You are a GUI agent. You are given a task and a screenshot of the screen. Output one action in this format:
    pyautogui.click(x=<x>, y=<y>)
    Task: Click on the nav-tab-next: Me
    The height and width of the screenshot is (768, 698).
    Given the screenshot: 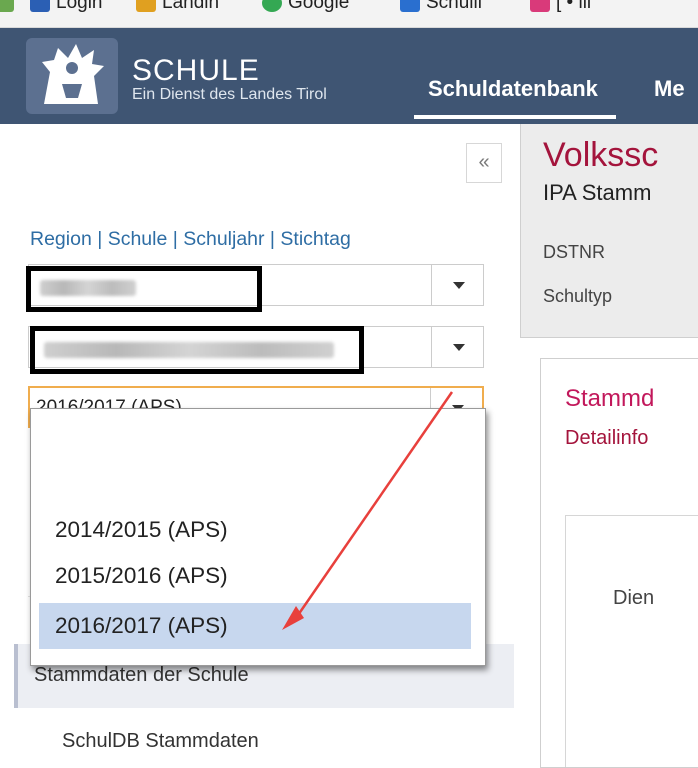 What is the action you would take?
    pyautogui.click(x=669, y=89)
    